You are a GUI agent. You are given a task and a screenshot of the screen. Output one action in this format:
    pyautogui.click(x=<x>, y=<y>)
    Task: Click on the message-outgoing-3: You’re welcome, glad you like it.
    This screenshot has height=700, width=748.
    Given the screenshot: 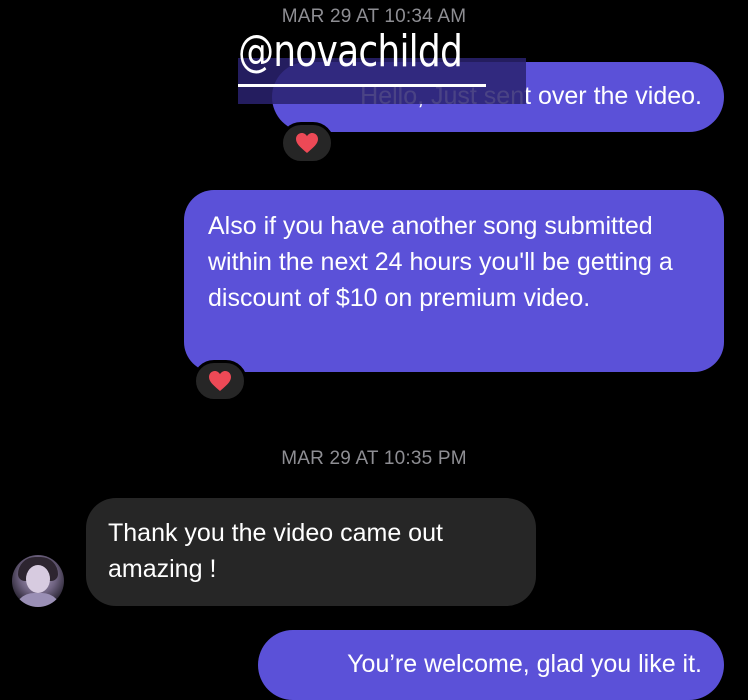 What is the action you would take?
    pyautogui.click(x=491, y=665)
    